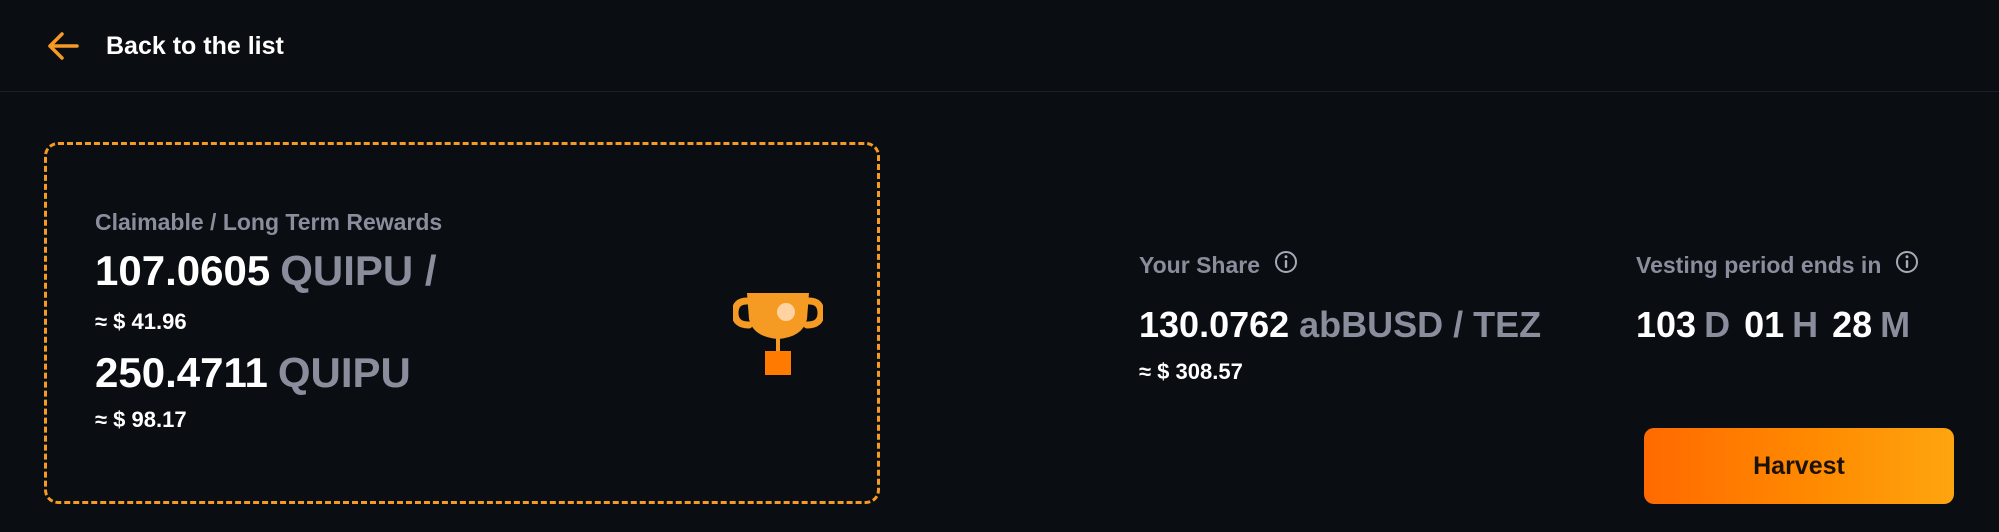  I want to click on claimable-rewards: 107.0605 QUIPU /, so click(266, 271).